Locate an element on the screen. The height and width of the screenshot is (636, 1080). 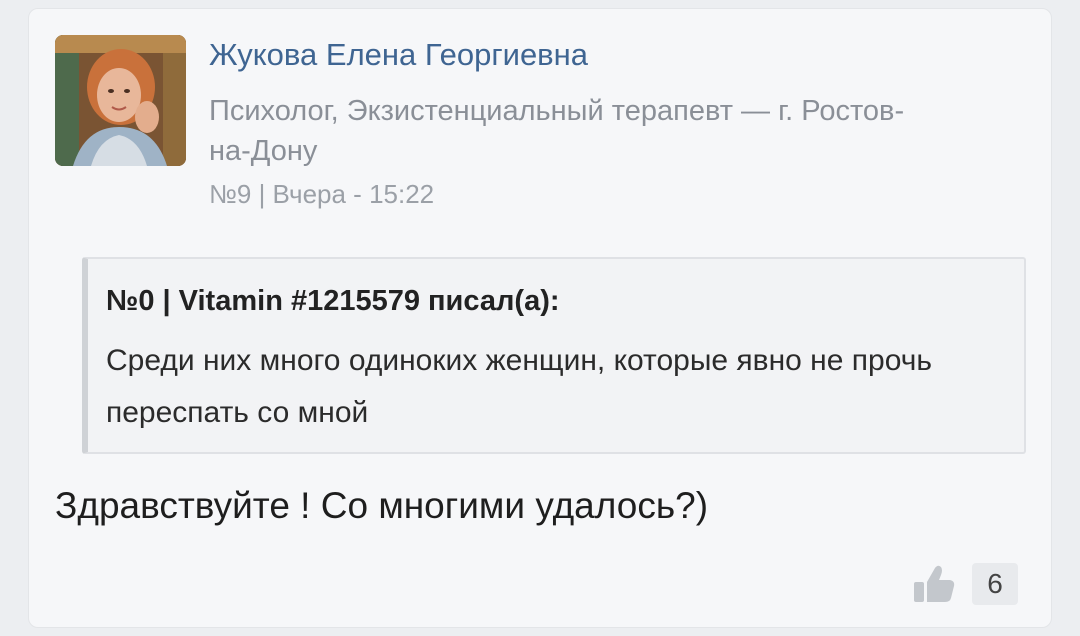
like-count: 6 is located at coordinates (995, 584).